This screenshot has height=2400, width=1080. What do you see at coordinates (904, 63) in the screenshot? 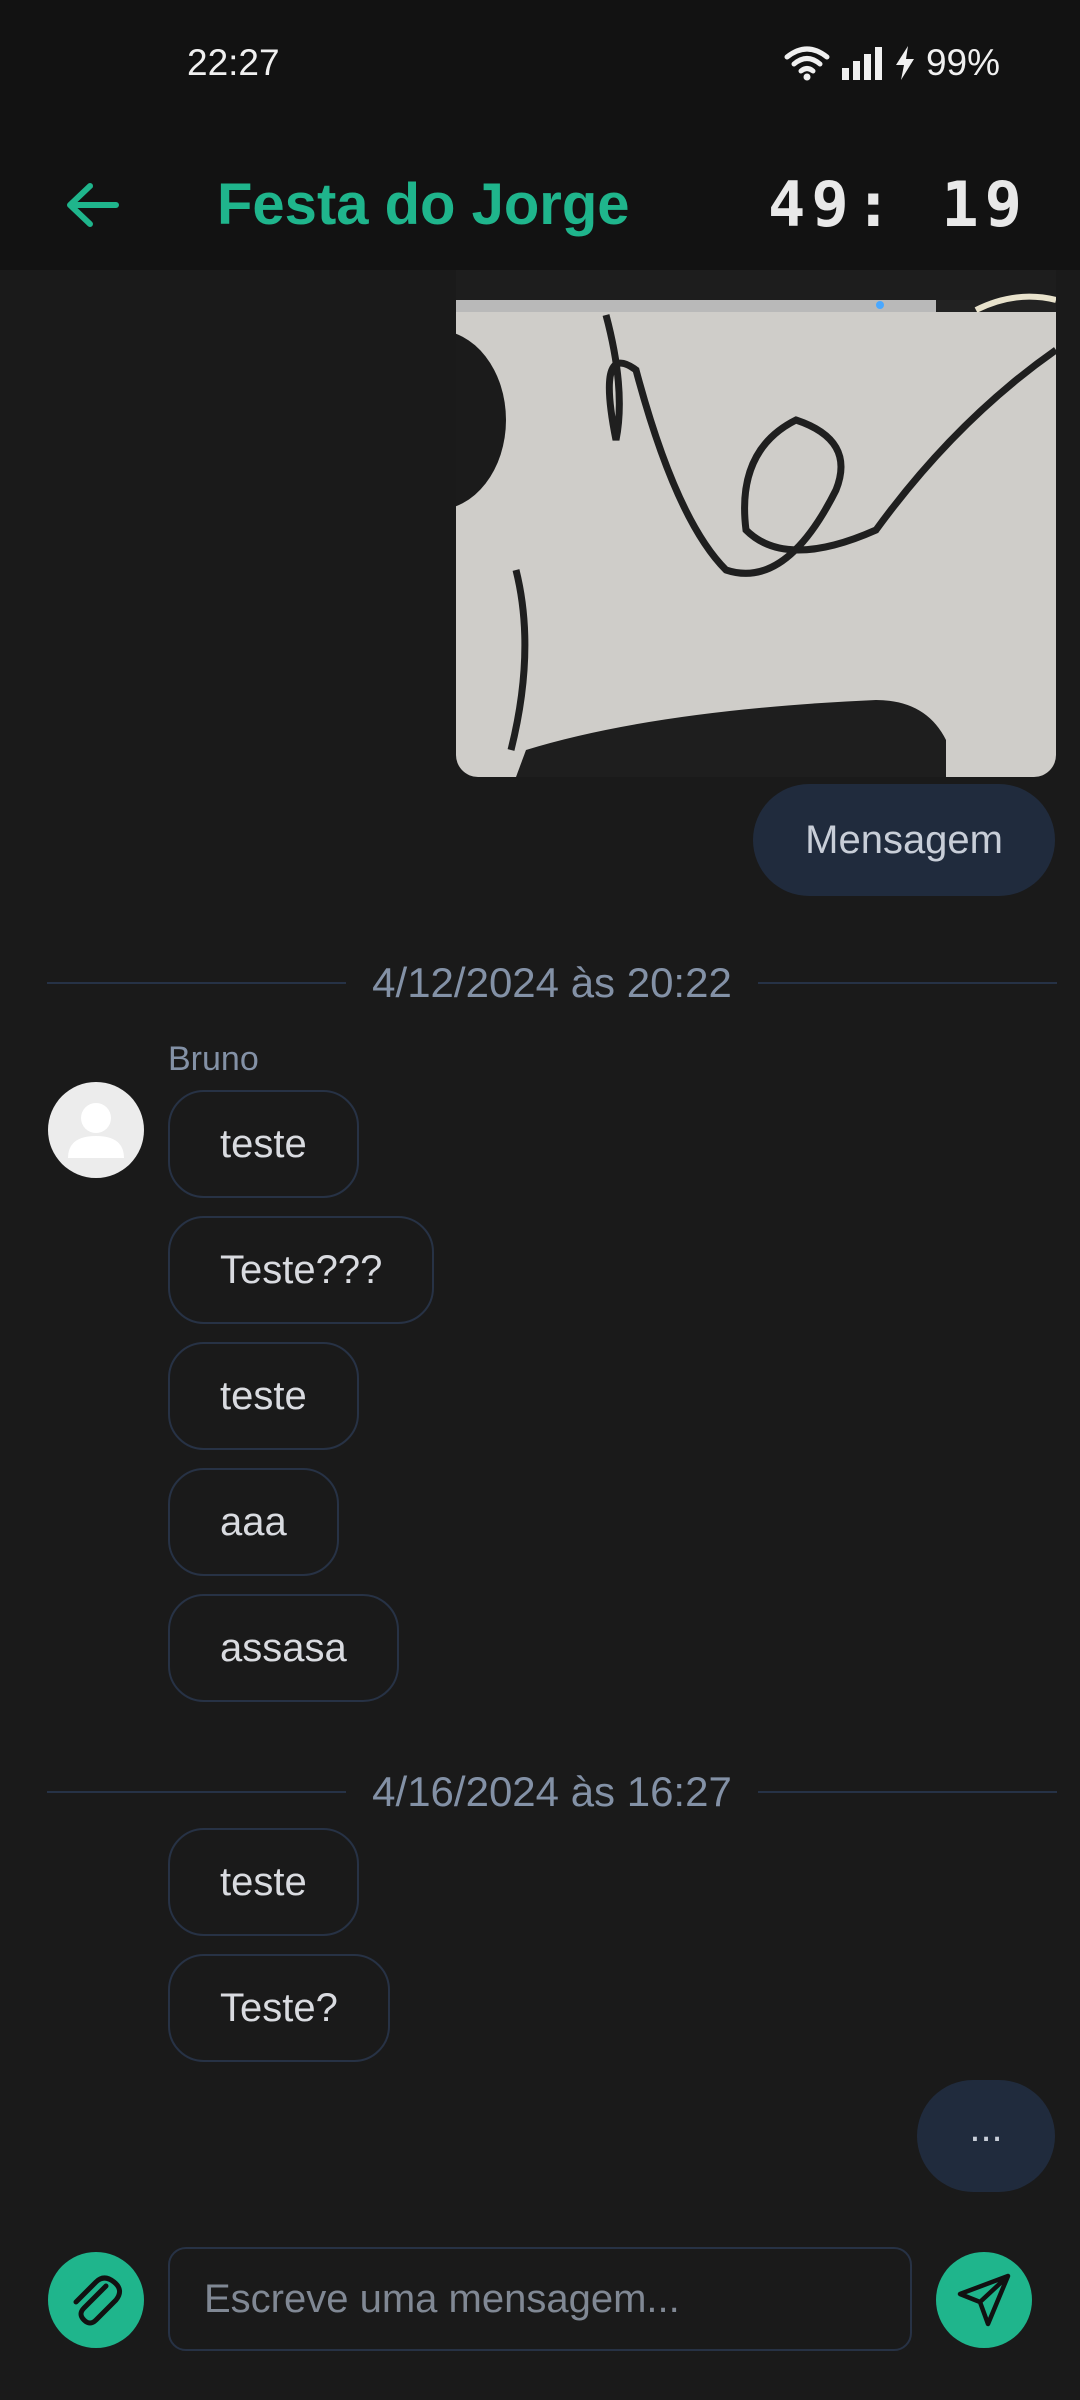
I see `charging-icon` at bounding box center [904, 63].